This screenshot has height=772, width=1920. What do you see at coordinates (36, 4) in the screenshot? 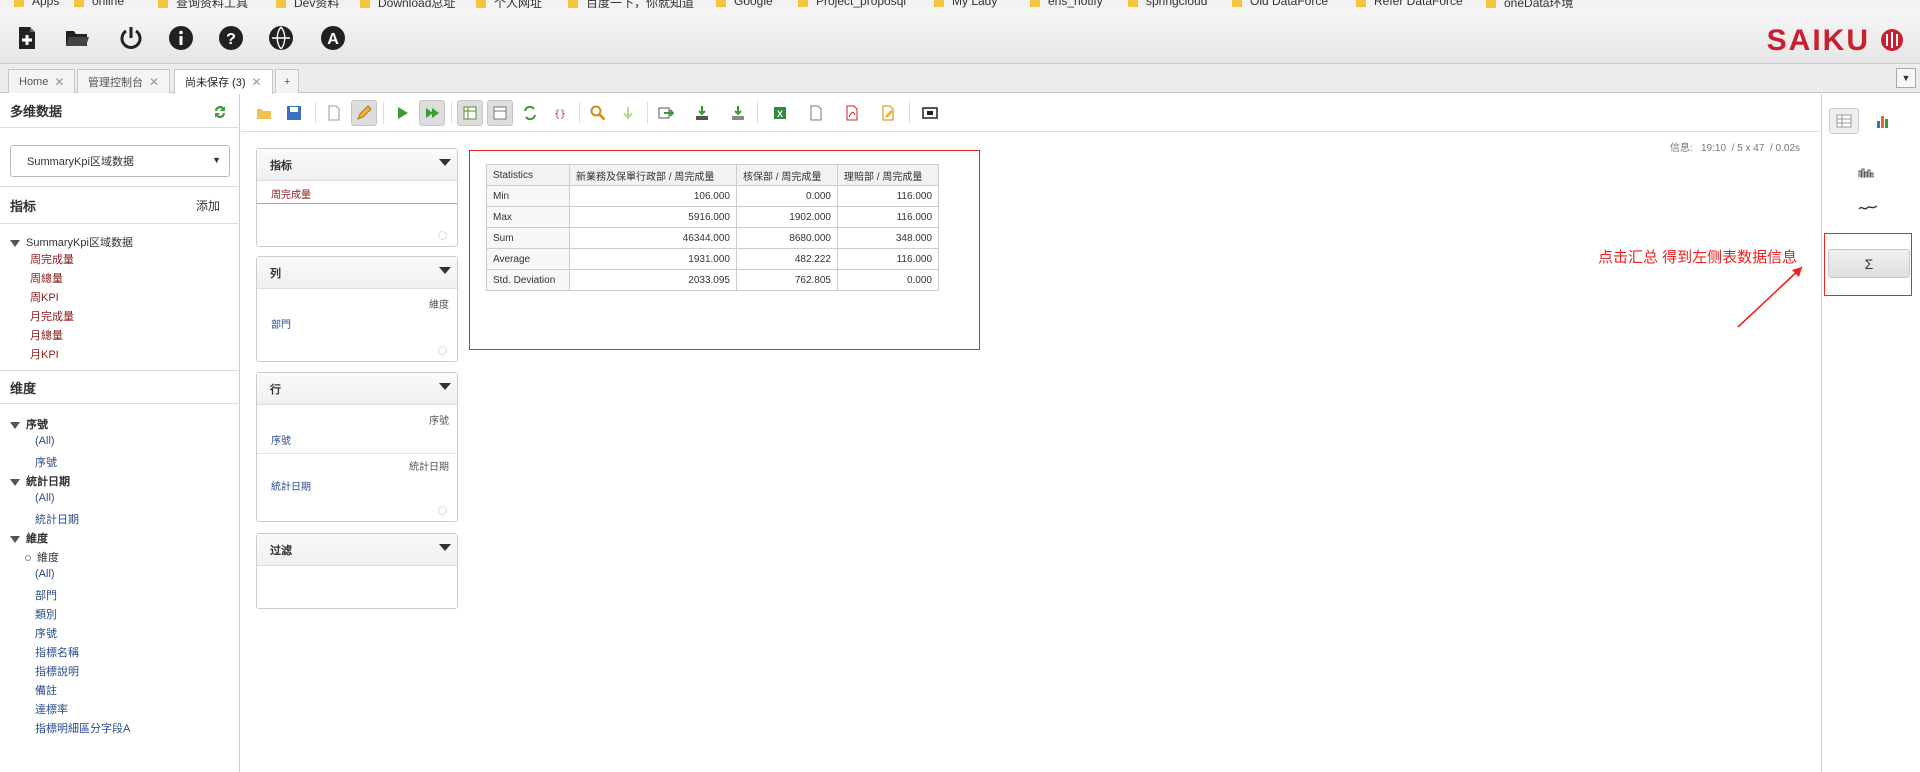
I see `bookmark: Apps` at bounding box center [36, 4].